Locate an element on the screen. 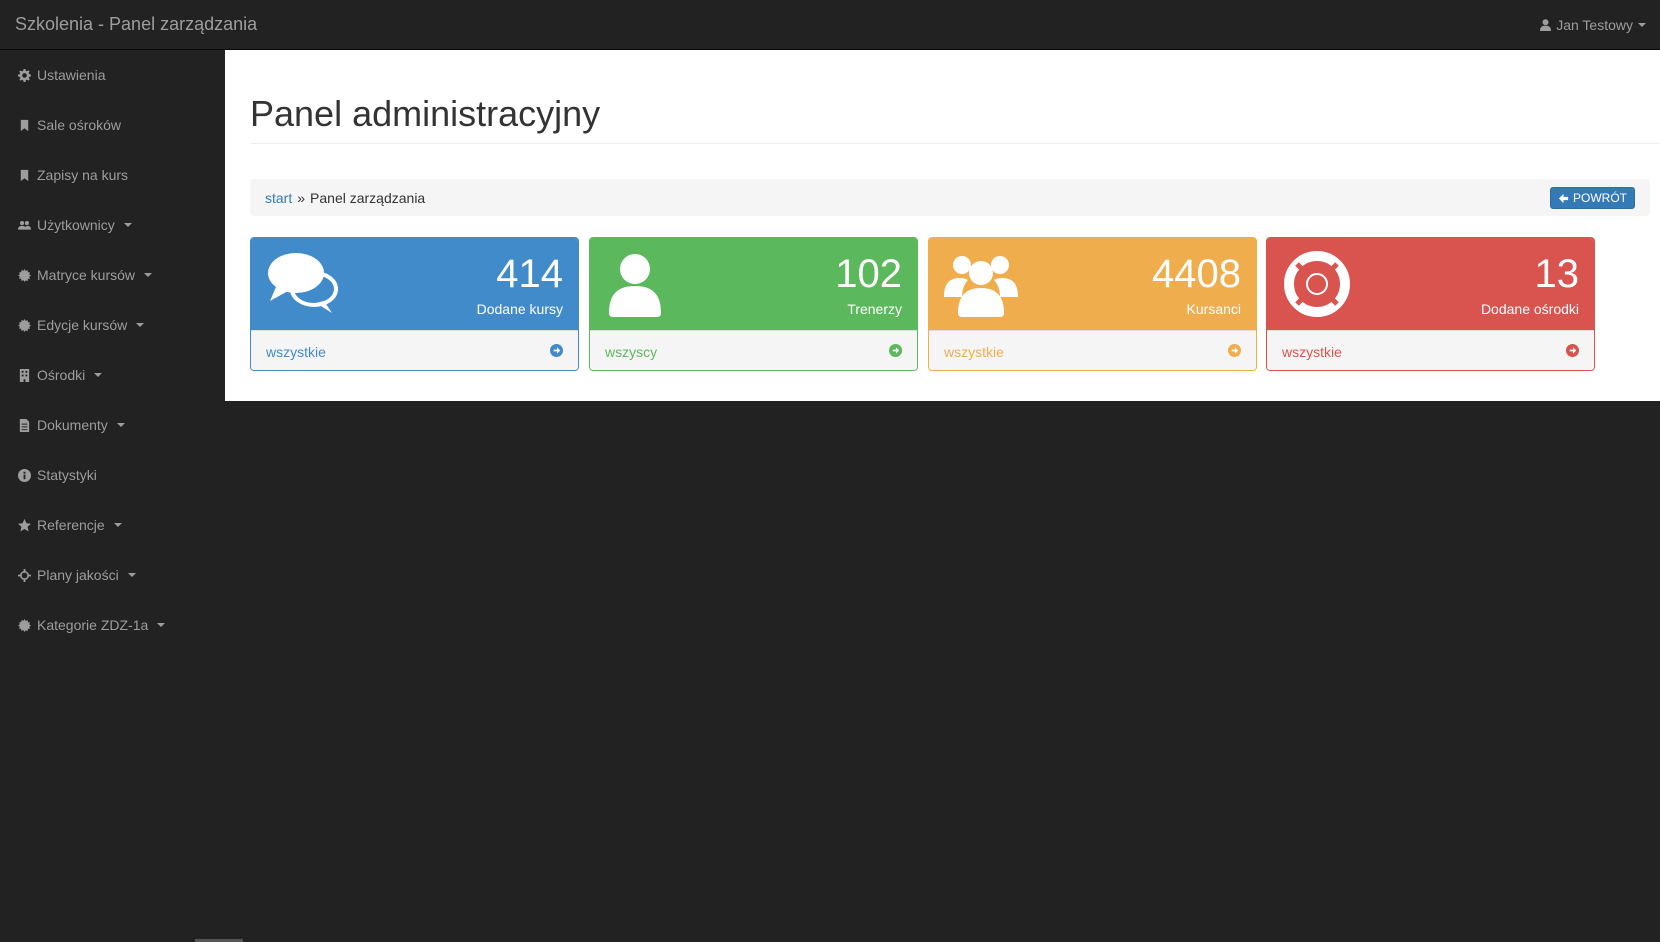 Image resolution: width=1660 pixels, height=942 pixels. stat-card: 4408 Kursanci wszystkie is located at coordinates (1092, 304).